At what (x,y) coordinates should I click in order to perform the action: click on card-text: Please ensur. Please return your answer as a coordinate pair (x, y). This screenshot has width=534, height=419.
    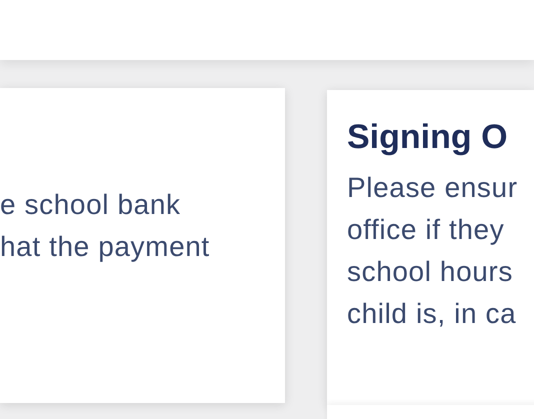
    Looking at the image, I should click on (433, 188).